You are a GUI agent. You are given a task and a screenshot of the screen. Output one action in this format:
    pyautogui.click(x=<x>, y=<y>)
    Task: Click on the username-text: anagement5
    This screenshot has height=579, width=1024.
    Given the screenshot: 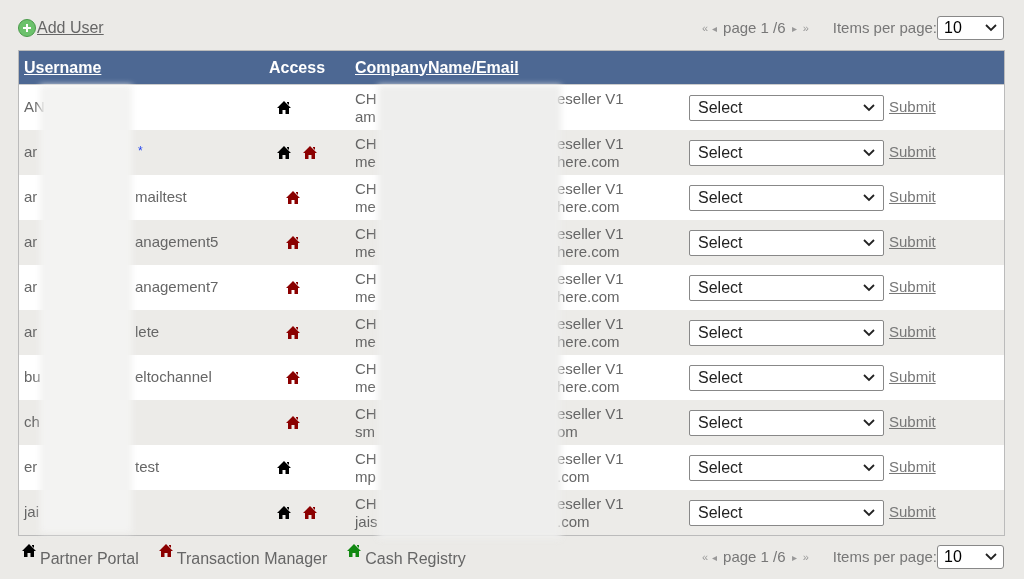 What is the action you would take?
    pyautogui.click(x=177, y=242)
    